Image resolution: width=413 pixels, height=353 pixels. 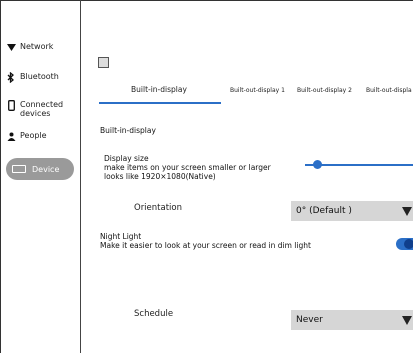 What do you see at coordinates (11, 136) in the screenshot?
I see `person-icon` at bounding box center [11, 136].